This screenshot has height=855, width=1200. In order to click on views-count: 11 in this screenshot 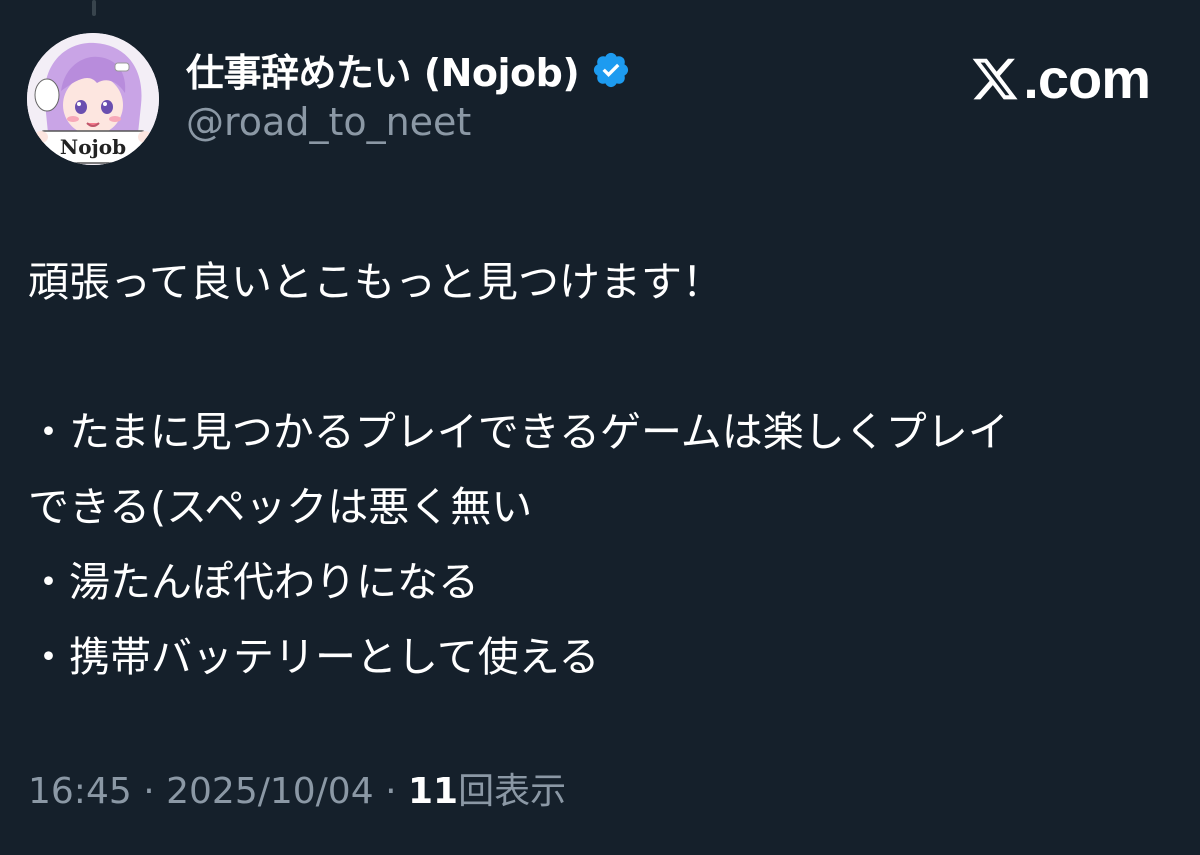, I will do `click(433, 791)`.